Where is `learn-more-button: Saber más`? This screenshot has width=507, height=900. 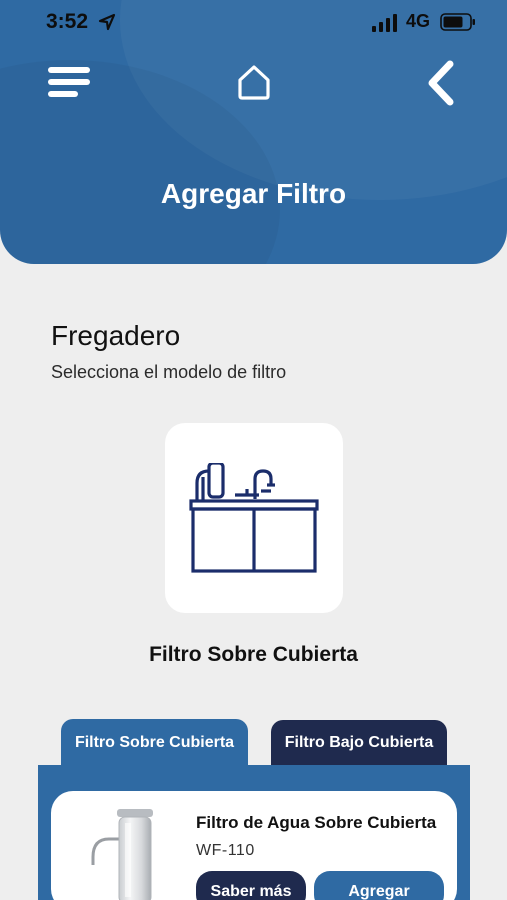
learn-more-button: Saber más is located at coordinates (251, 885).